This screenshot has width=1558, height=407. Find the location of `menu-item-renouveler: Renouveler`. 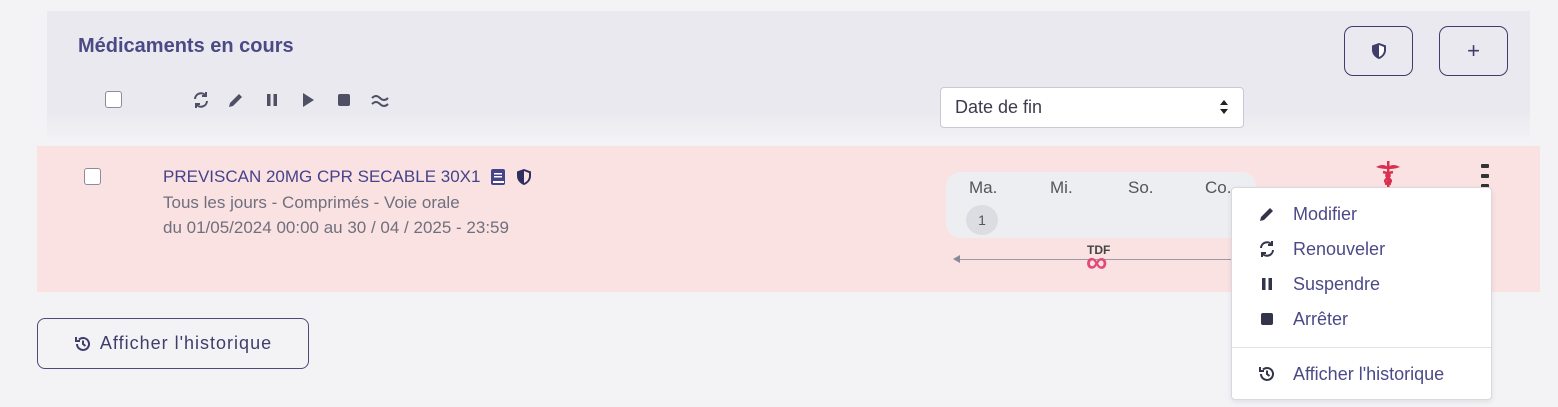

menu-item-renouveler: Renouveler is located at coordinates (1361, 249).